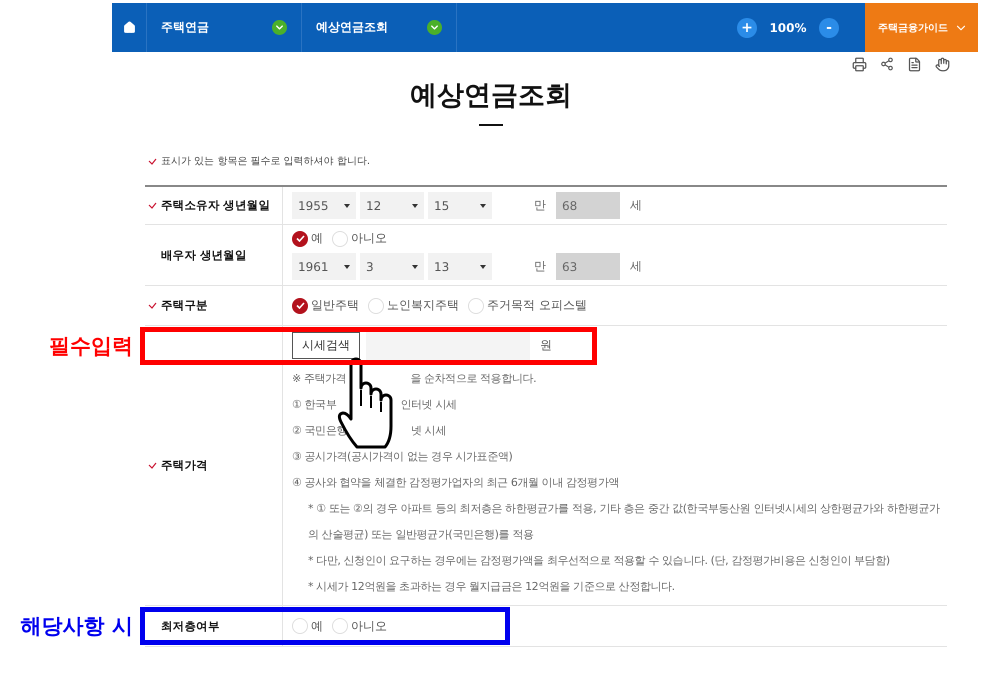 This screenshot has width=982, height=683. I want to click on required-note: 표시가 있는 항목은 필수로 입력하셔야 합니다., so click(265, 161).